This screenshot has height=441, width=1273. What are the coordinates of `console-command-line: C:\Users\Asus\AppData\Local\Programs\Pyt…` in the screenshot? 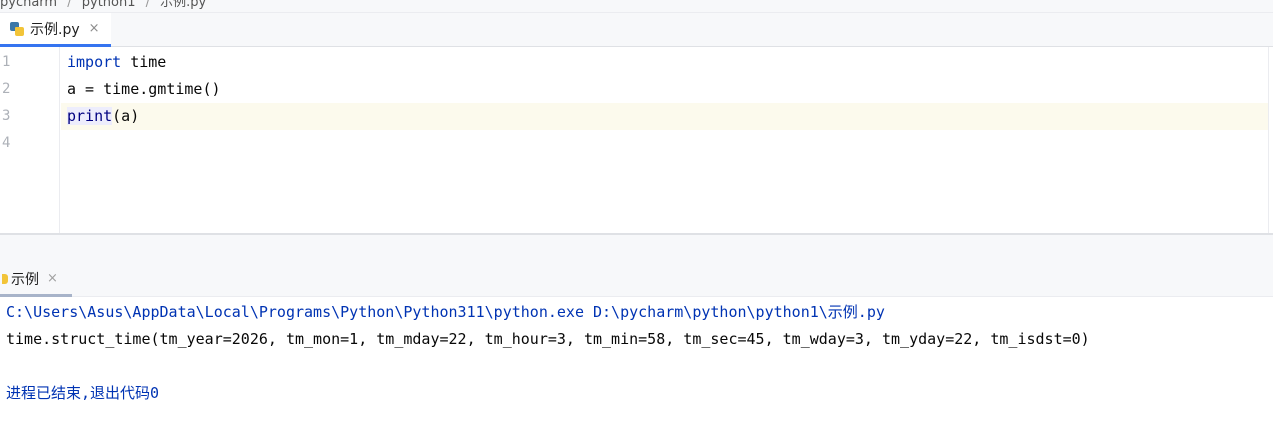 It's located at (445, 312).